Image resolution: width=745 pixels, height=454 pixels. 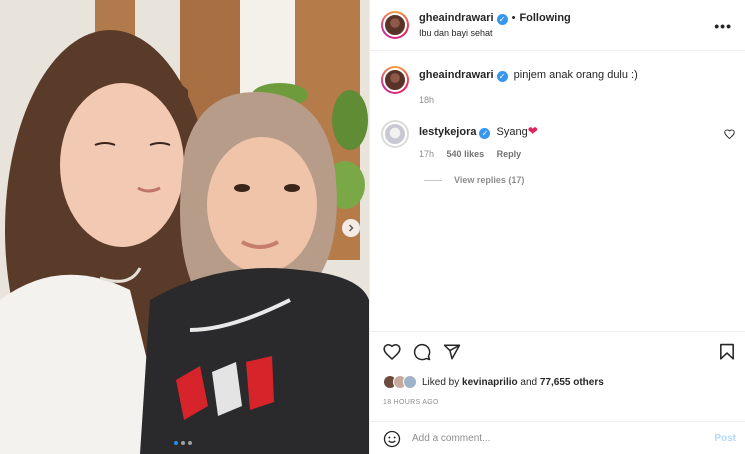 What do you see at coordinates (544, 18) in the screenshot?
I see `following-button: Following` at bounding box center [544, 18].